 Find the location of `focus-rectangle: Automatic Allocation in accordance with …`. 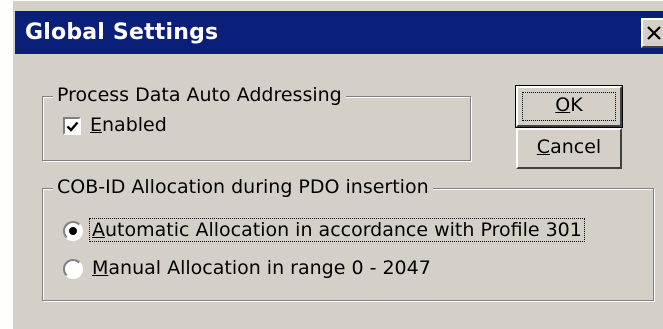

focus-rectangle: Automatic Allocation in accordance with … is located at coordinates (337, 230).